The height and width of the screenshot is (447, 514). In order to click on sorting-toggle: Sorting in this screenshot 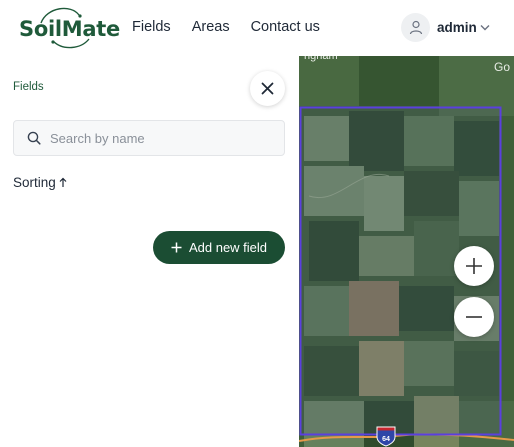, I will do `click(40, 182)`.